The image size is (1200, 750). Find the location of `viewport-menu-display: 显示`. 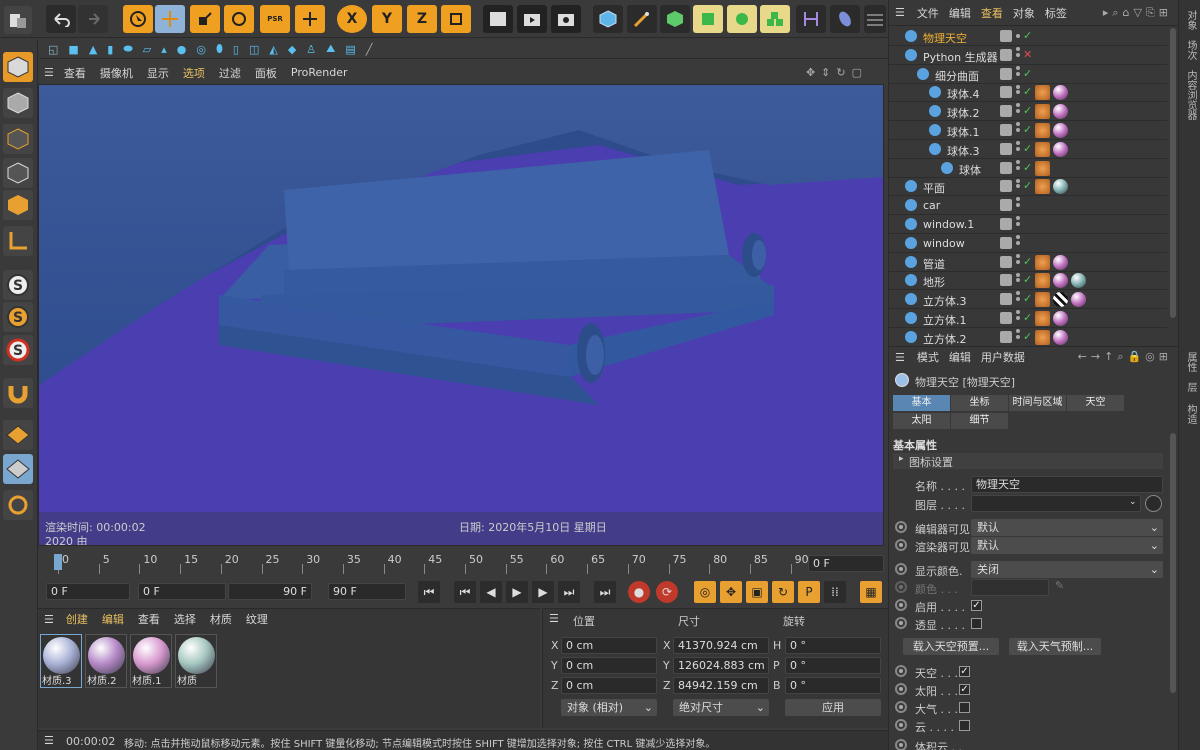

viewport-menu-display: 显示 is located at coordinates (158, 73).